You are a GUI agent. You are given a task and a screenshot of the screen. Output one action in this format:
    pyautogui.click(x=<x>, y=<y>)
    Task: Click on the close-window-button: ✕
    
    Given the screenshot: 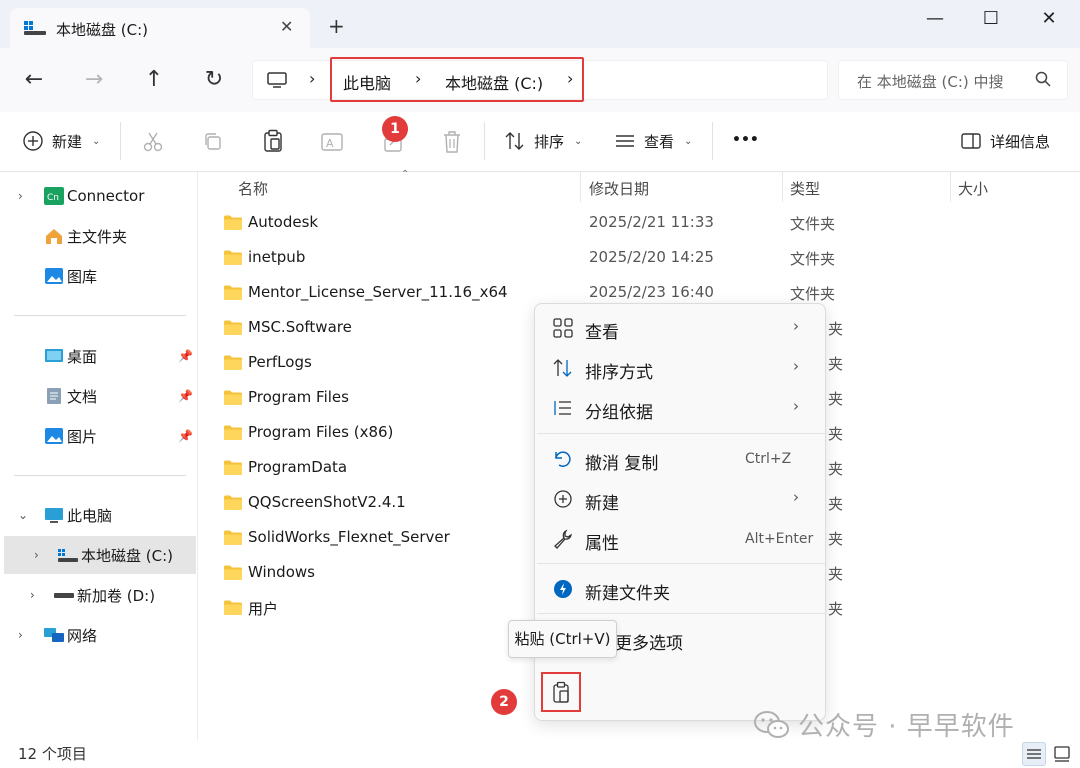 What is the action you would take?
    pyautogui.click(x=1049, y=19)
    